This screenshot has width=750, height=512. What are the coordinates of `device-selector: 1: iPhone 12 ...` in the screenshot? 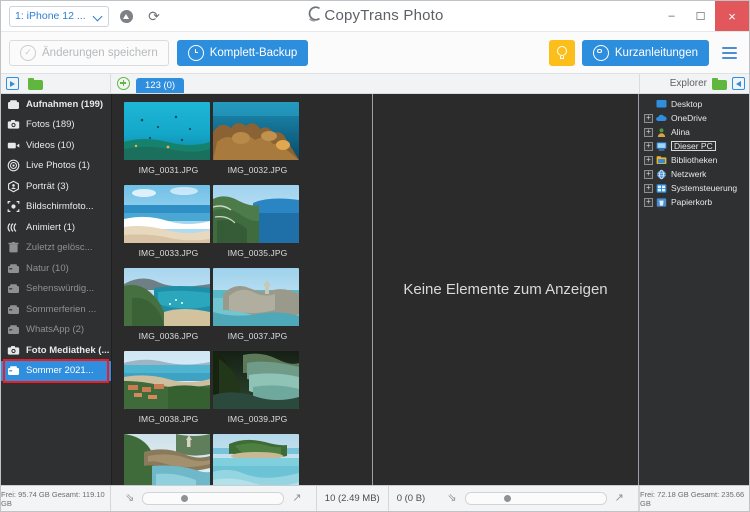 It's located at (59, 16).